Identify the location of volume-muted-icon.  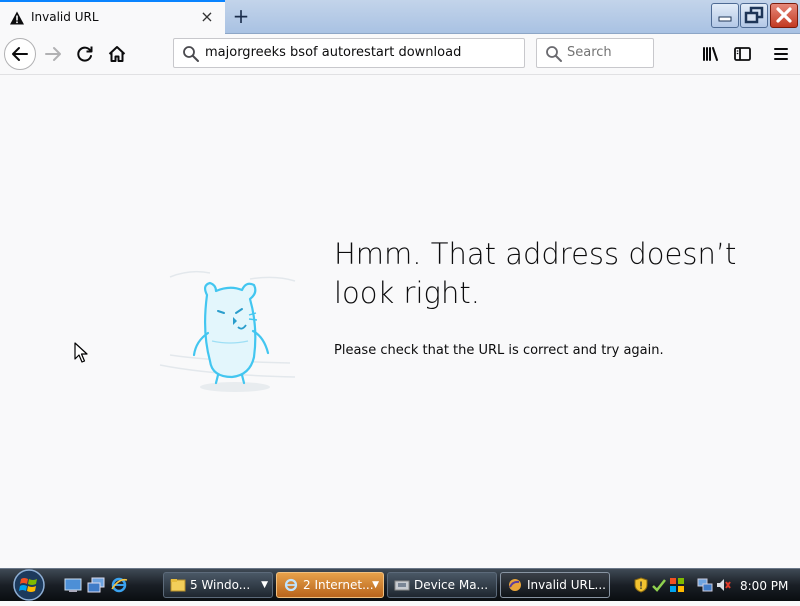
(723, 585).